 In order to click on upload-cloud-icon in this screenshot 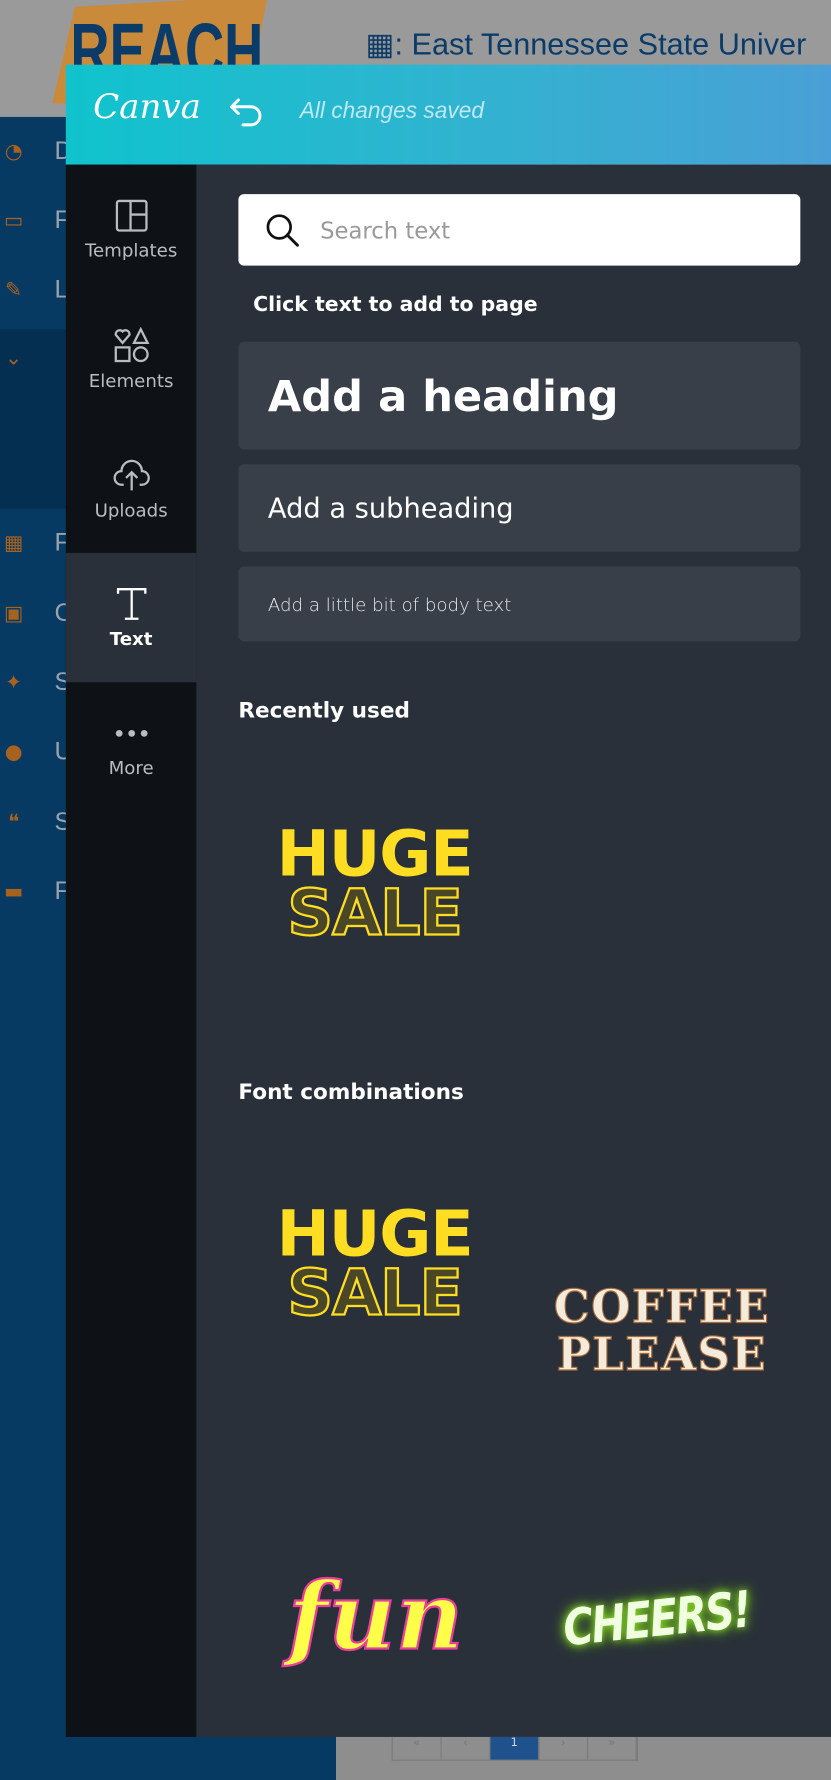, I will do `click(131, 474)`.